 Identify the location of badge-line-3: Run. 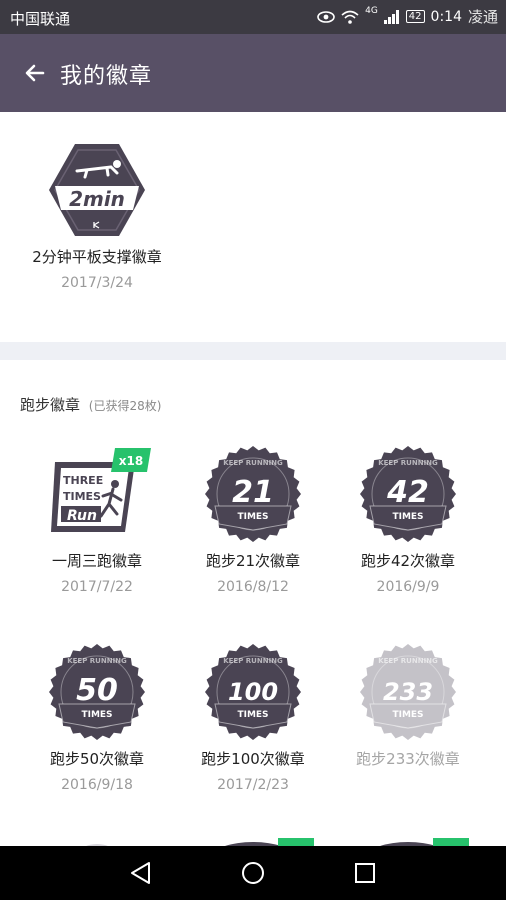
(82, 516).